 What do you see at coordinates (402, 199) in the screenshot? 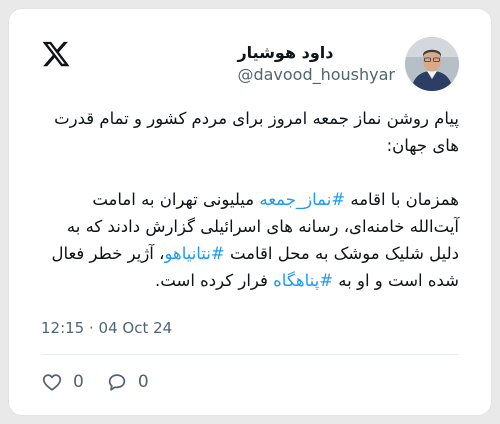
I see `tweet-text-segment: همزمان با اقامه` at bounding box center [402, 199].